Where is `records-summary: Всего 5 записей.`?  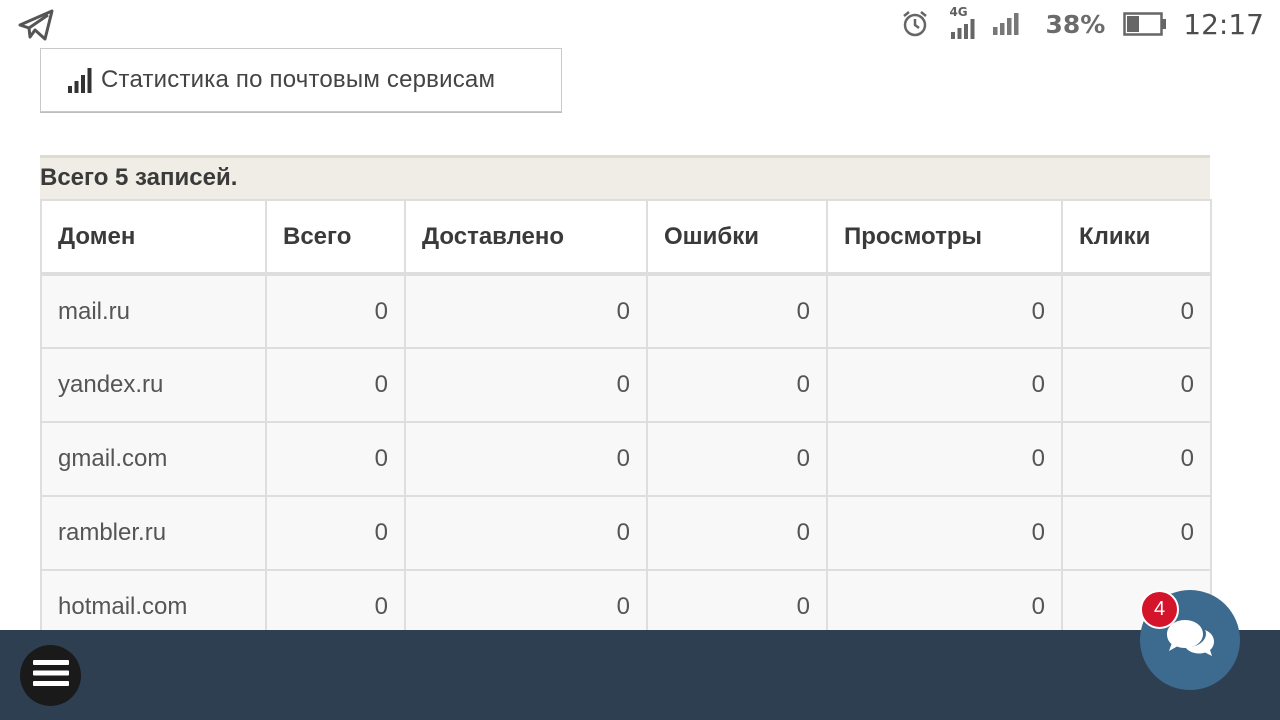
records-summary: Всего 5 записей. is located at coordinates (625, 178).